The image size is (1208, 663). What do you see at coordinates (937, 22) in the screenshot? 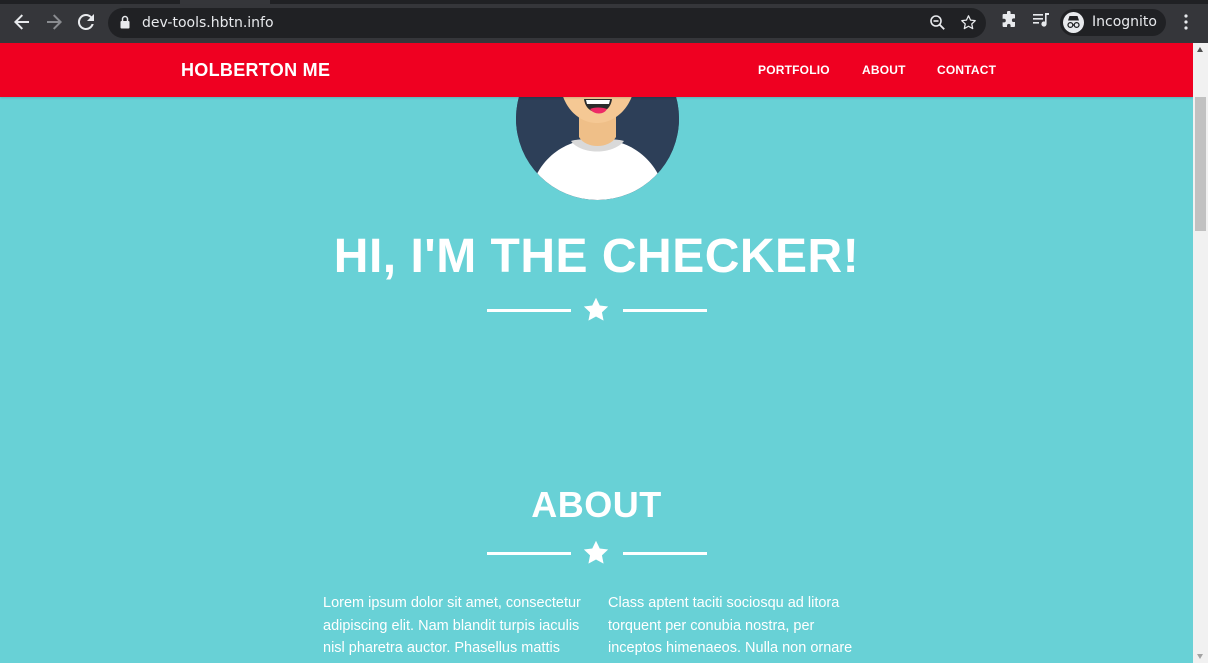
I see `zoom-icon` at bounding box center [937, 22].